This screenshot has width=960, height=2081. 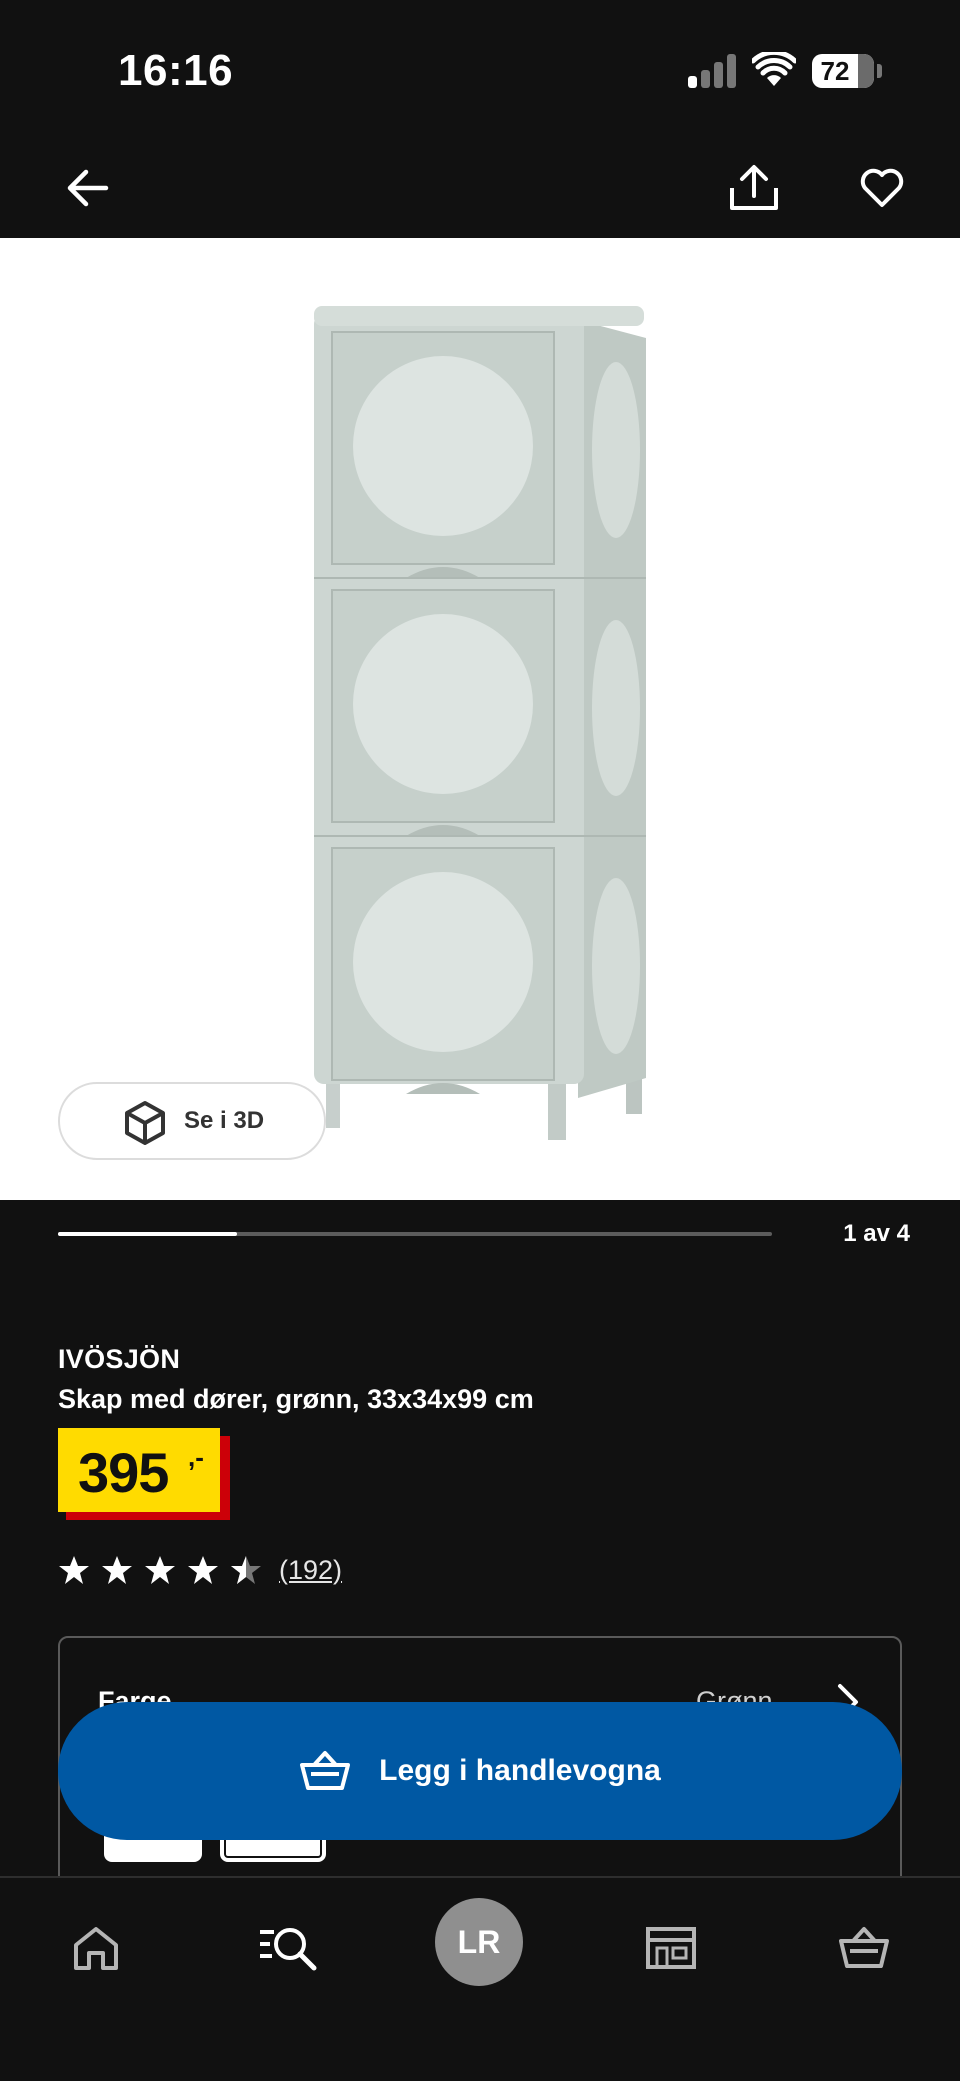 What do you see at coordinates (176, 70) in the screenshot?
I see `status-time: 16:16` at bounding box center [176, 70].